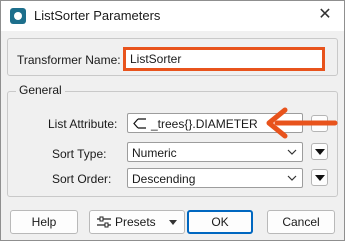 The height and width of the screenshot is (241, 345). I want to click on list-icon, so click(139, 123).